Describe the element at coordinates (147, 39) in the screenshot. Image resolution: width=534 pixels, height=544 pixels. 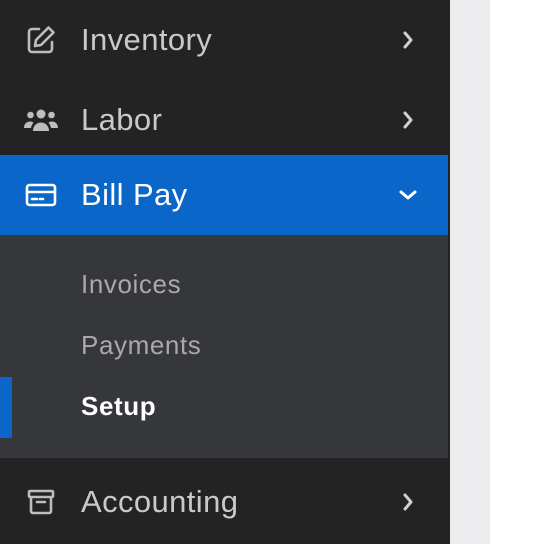
I see `sidebar-item-label: Inventory` at that location.